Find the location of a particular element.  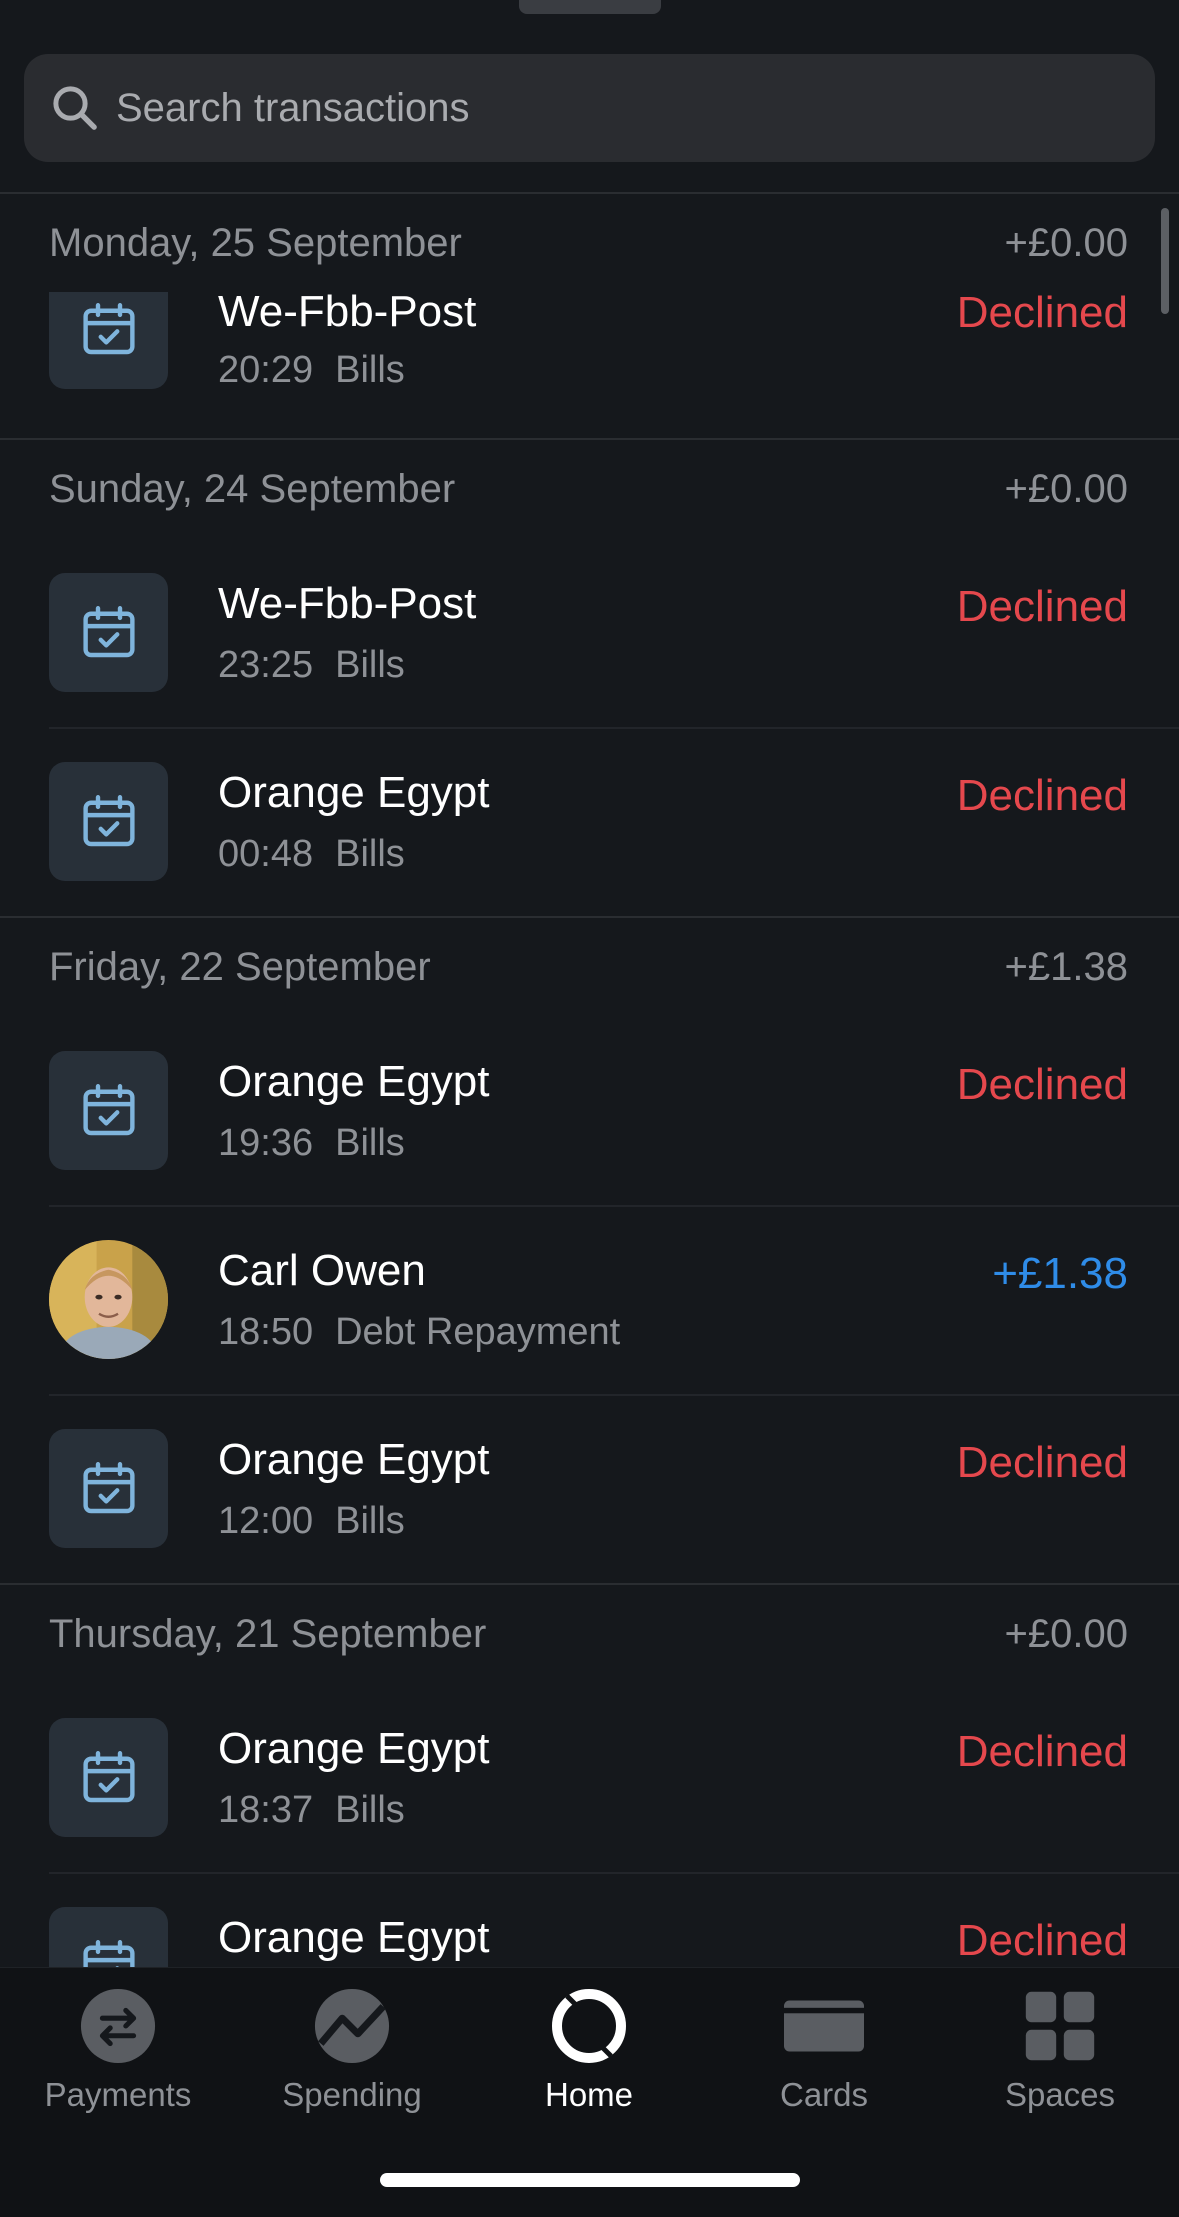

tab-payments: Payments is located at coordinates (118, 2050).